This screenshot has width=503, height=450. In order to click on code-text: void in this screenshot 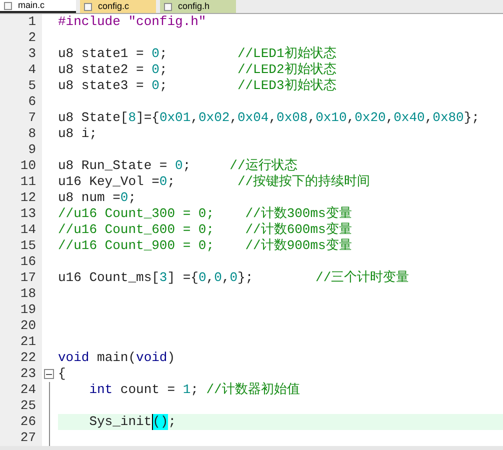, I will do `click(152, 358)`.